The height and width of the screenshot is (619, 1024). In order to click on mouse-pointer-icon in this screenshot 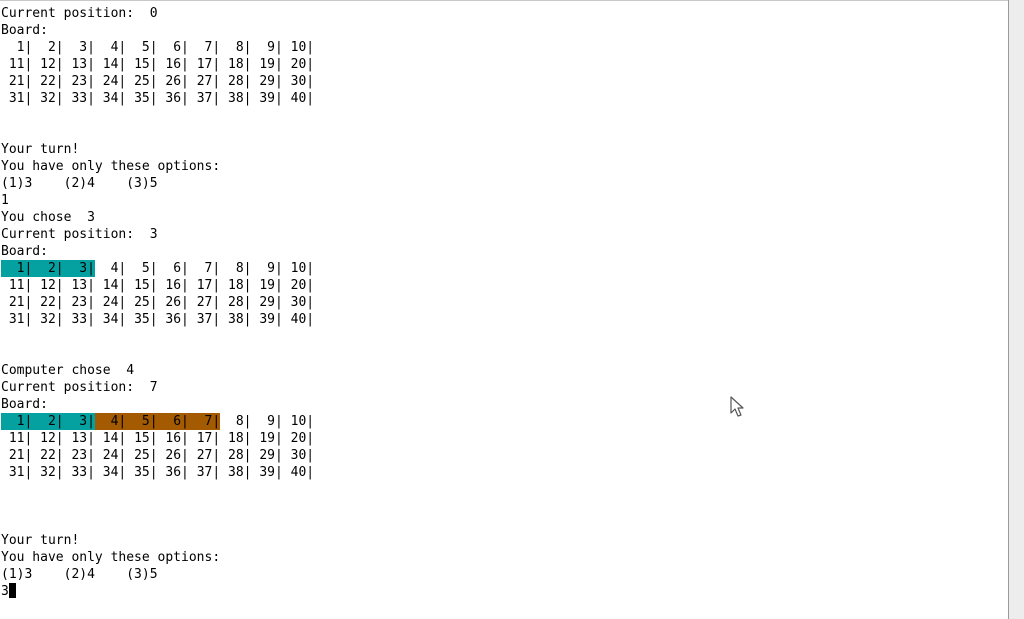, I will do `click(737, 406)`.